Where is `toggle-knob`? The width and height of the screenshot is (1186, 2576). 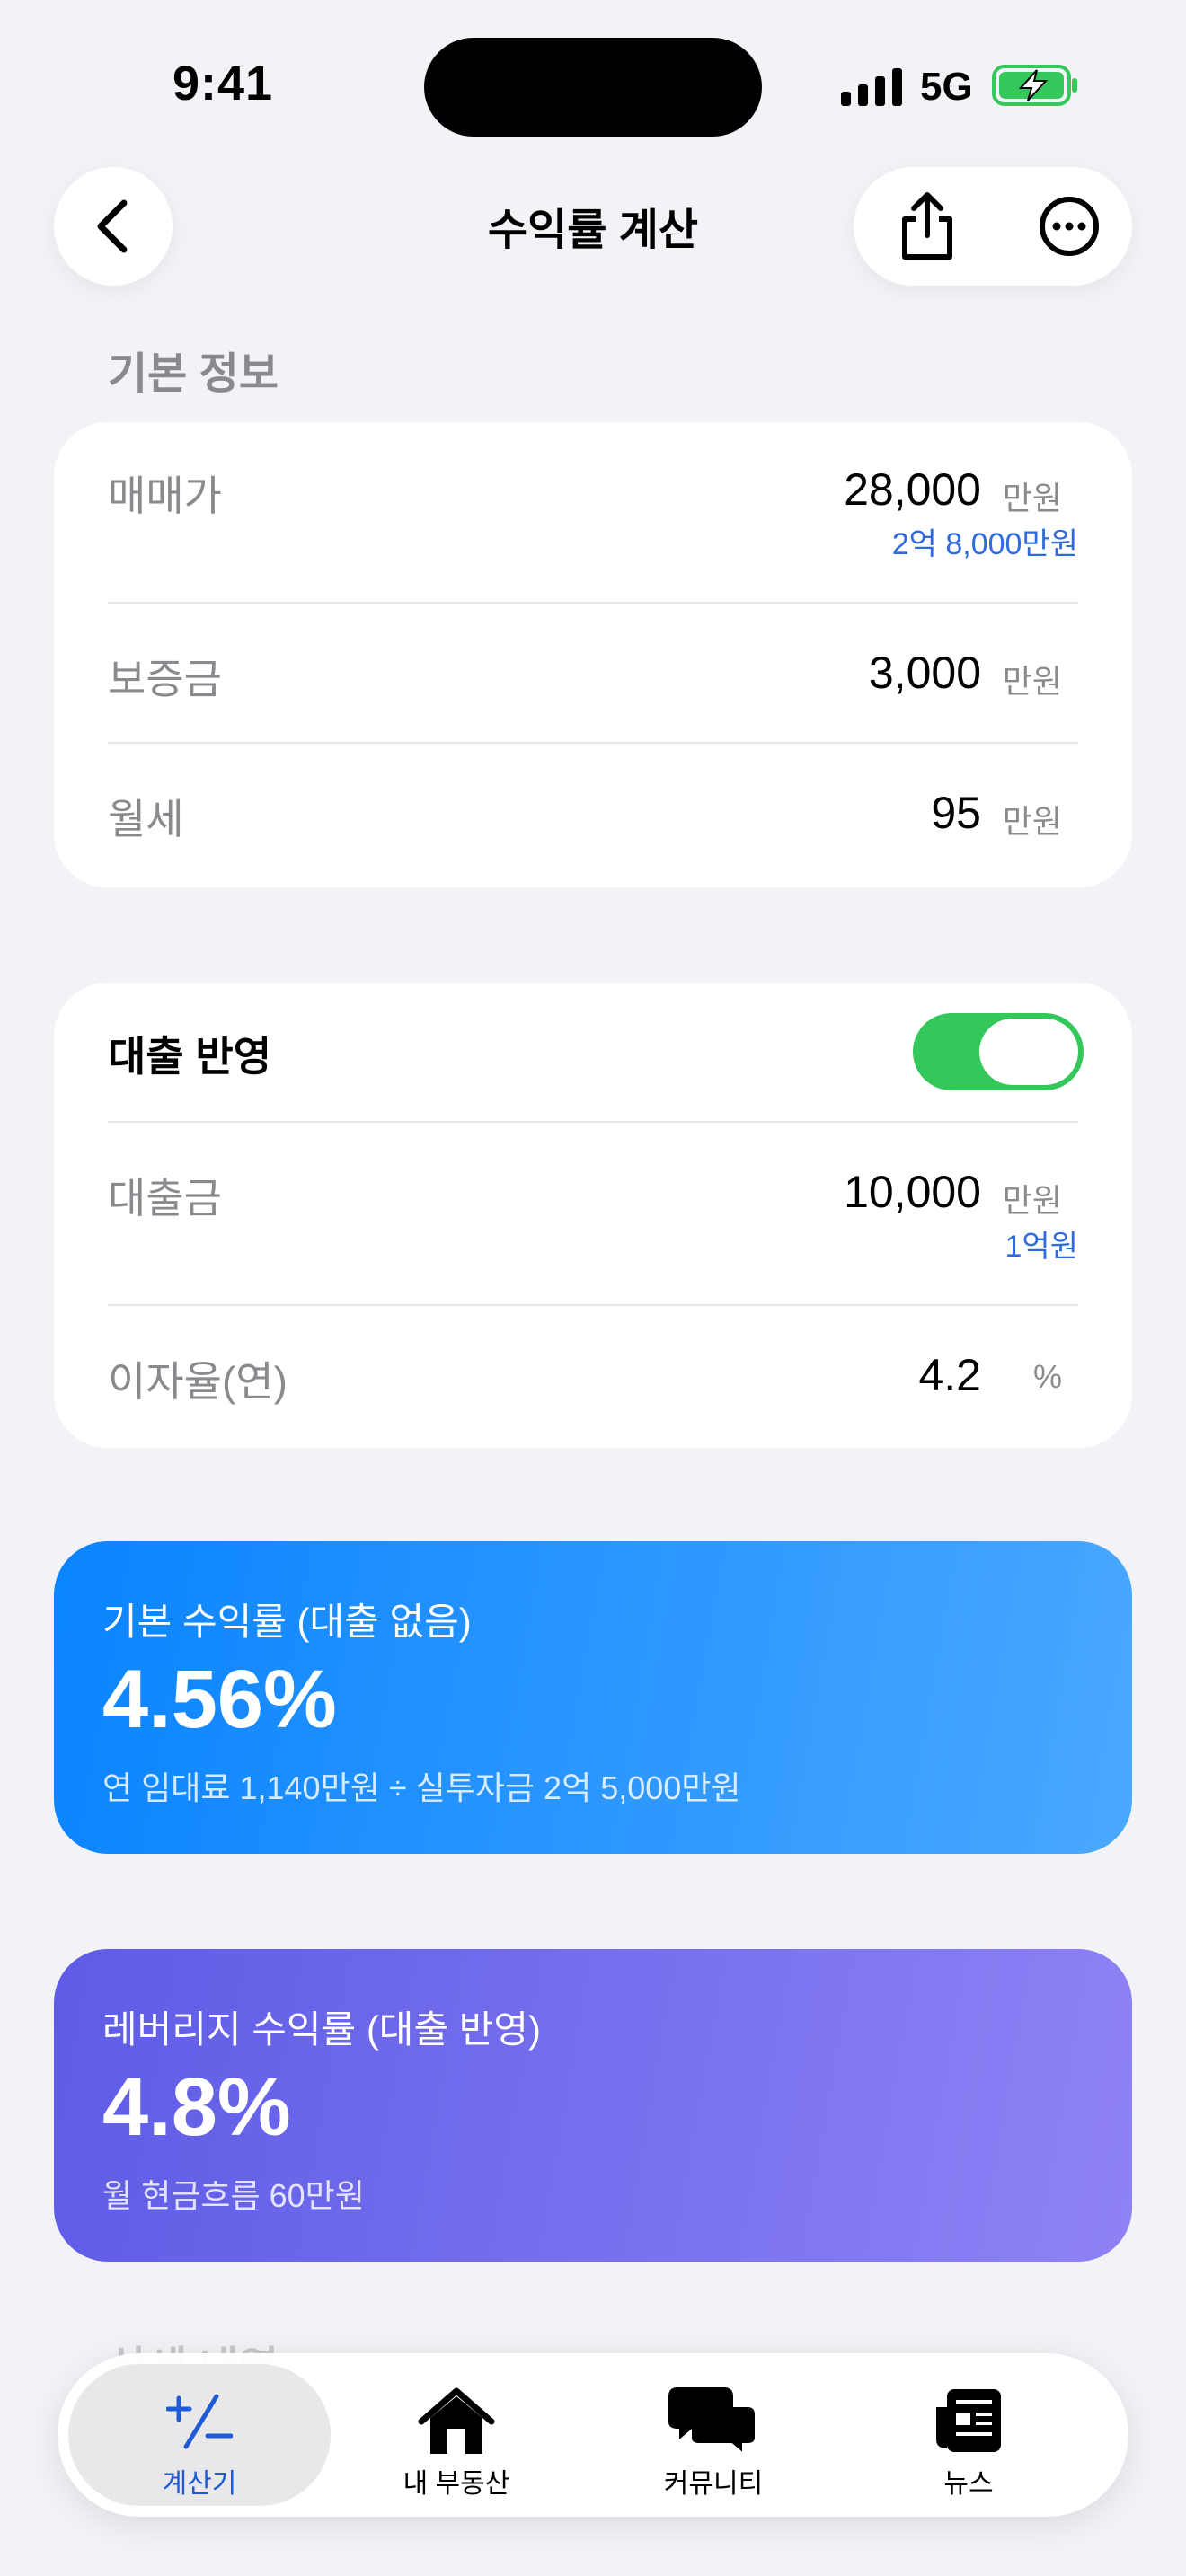
toggle-knob is located at coordinates (1028, 1052).